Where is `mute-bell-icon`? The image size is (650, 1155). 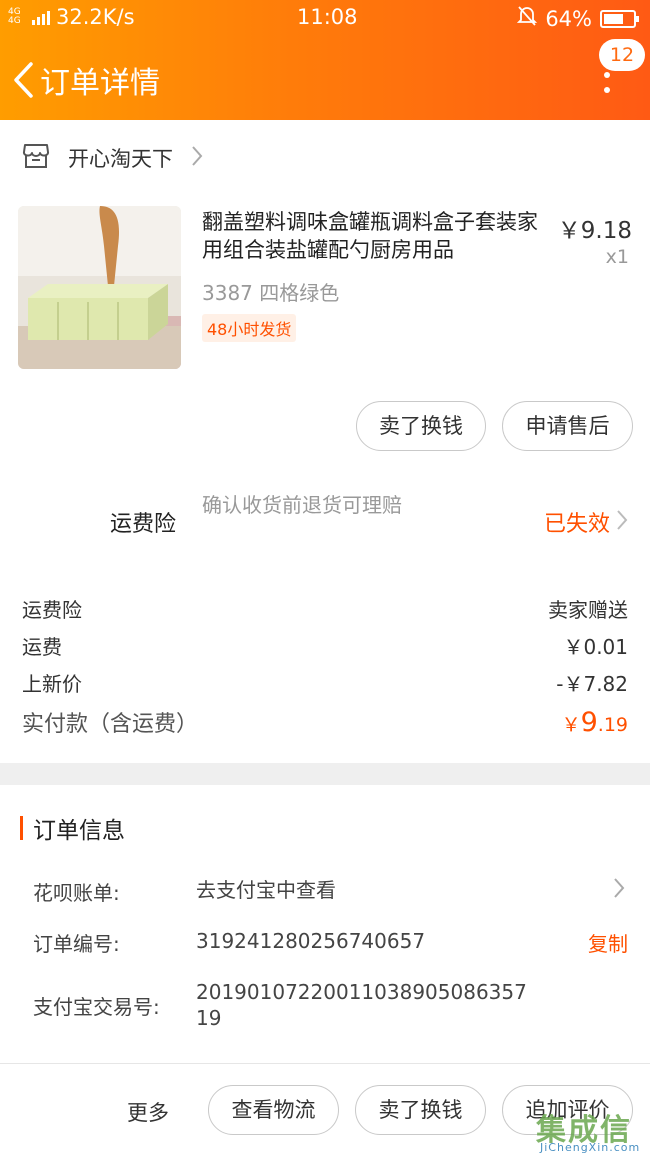 mute-bell-icon is located at coordinates (527, 18).